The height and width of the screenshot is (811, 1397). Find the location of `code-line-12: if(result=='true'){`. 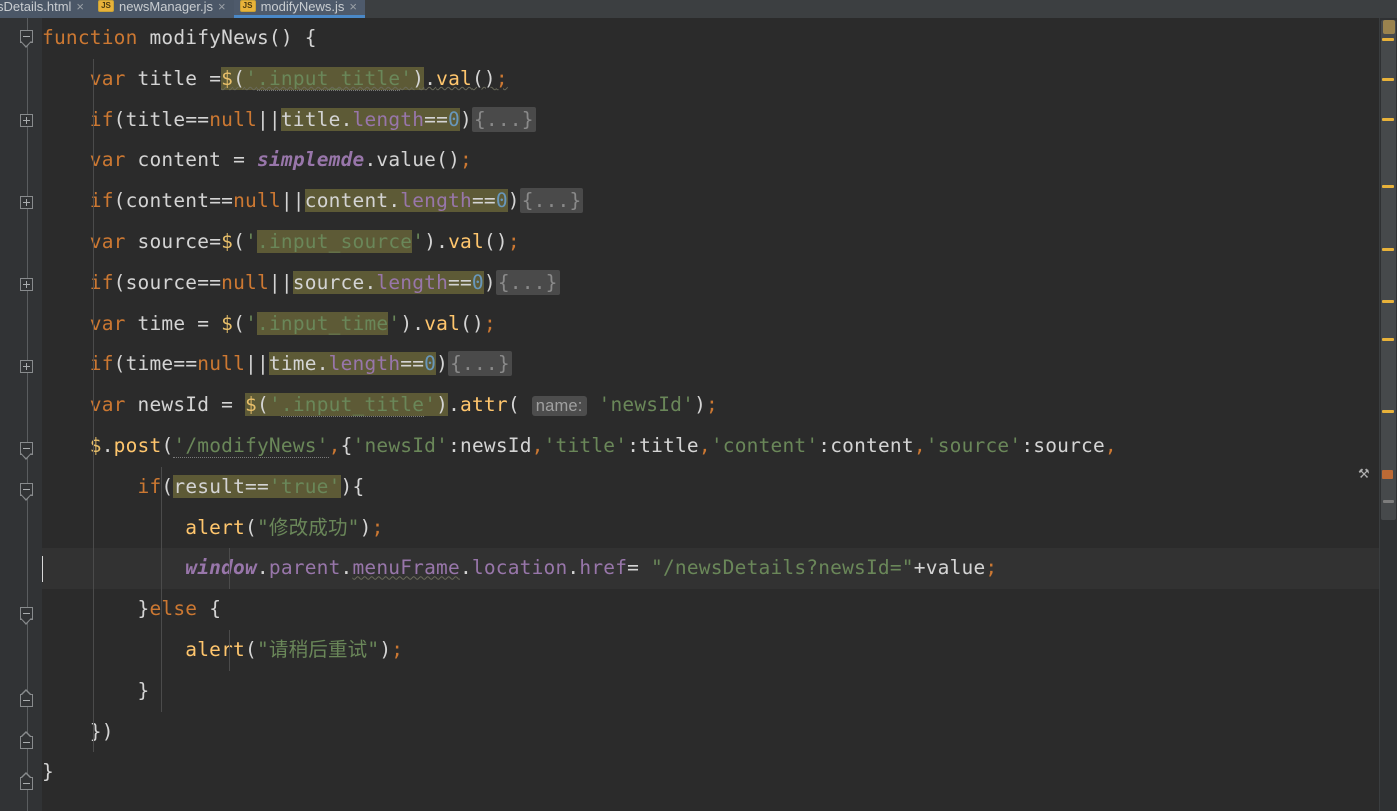

code-line-12: if(result=='true'){ is located at coordinates (711, 487).